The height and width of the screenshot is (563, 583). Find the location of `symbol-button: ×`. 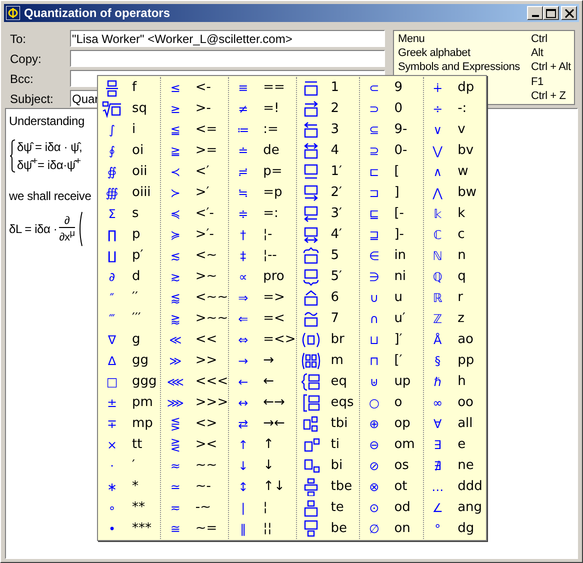

symbol-button: × is located at coordinates (112, 445).